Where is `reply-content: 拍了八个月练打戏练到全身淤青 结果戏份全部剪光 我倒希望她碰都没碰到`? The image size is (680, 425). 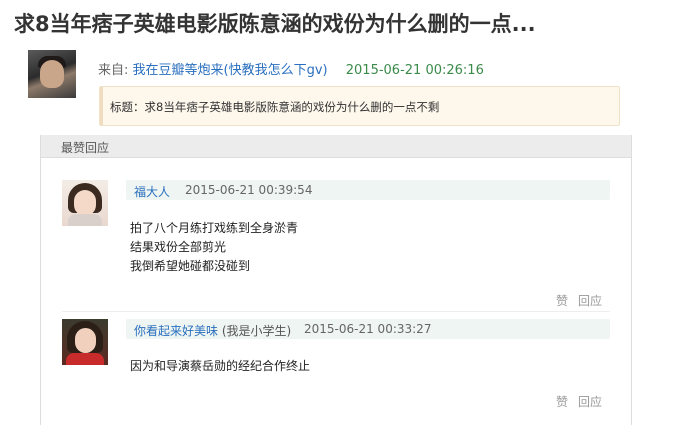
reply-content: 拍了八个月练打戏练到全身淤青 结果戏份全部剪光 我倒希望她碰都没碰到 is located at coordinates (214, 247).